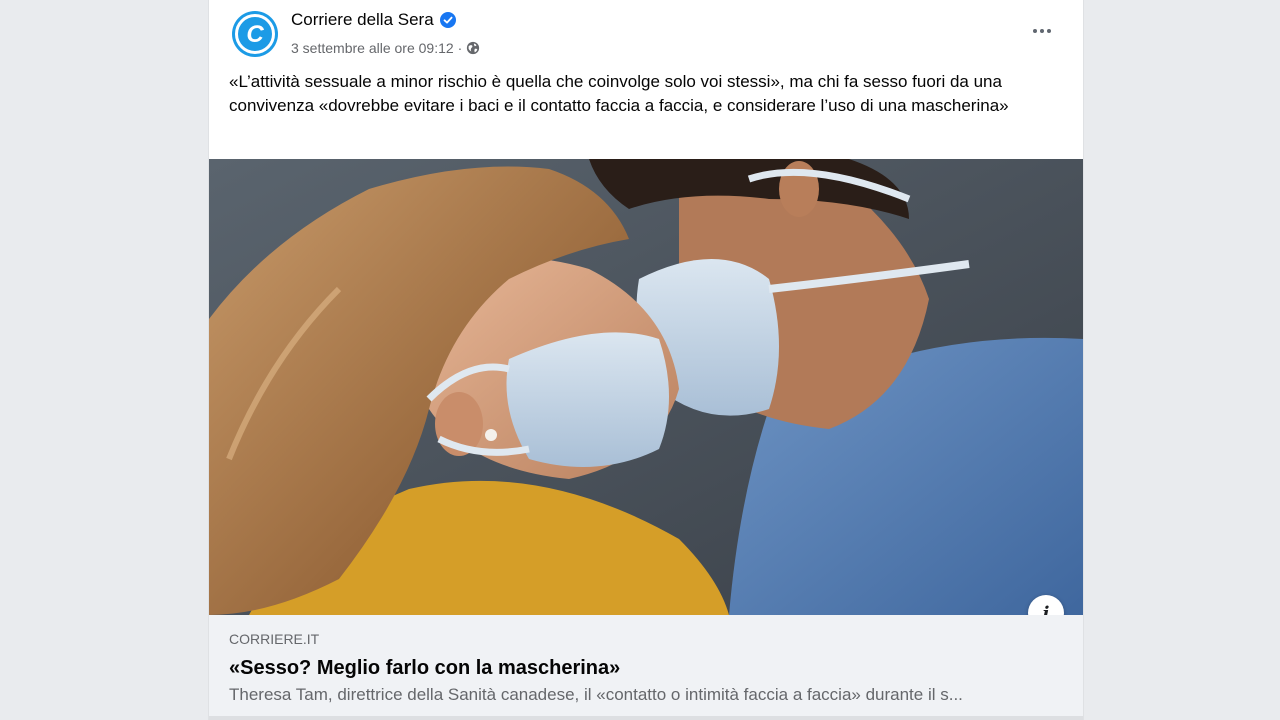  What do you see at coordinates (473, 48) in the screenshot?
I see `globe-icon` at bounding box center [473, 48].